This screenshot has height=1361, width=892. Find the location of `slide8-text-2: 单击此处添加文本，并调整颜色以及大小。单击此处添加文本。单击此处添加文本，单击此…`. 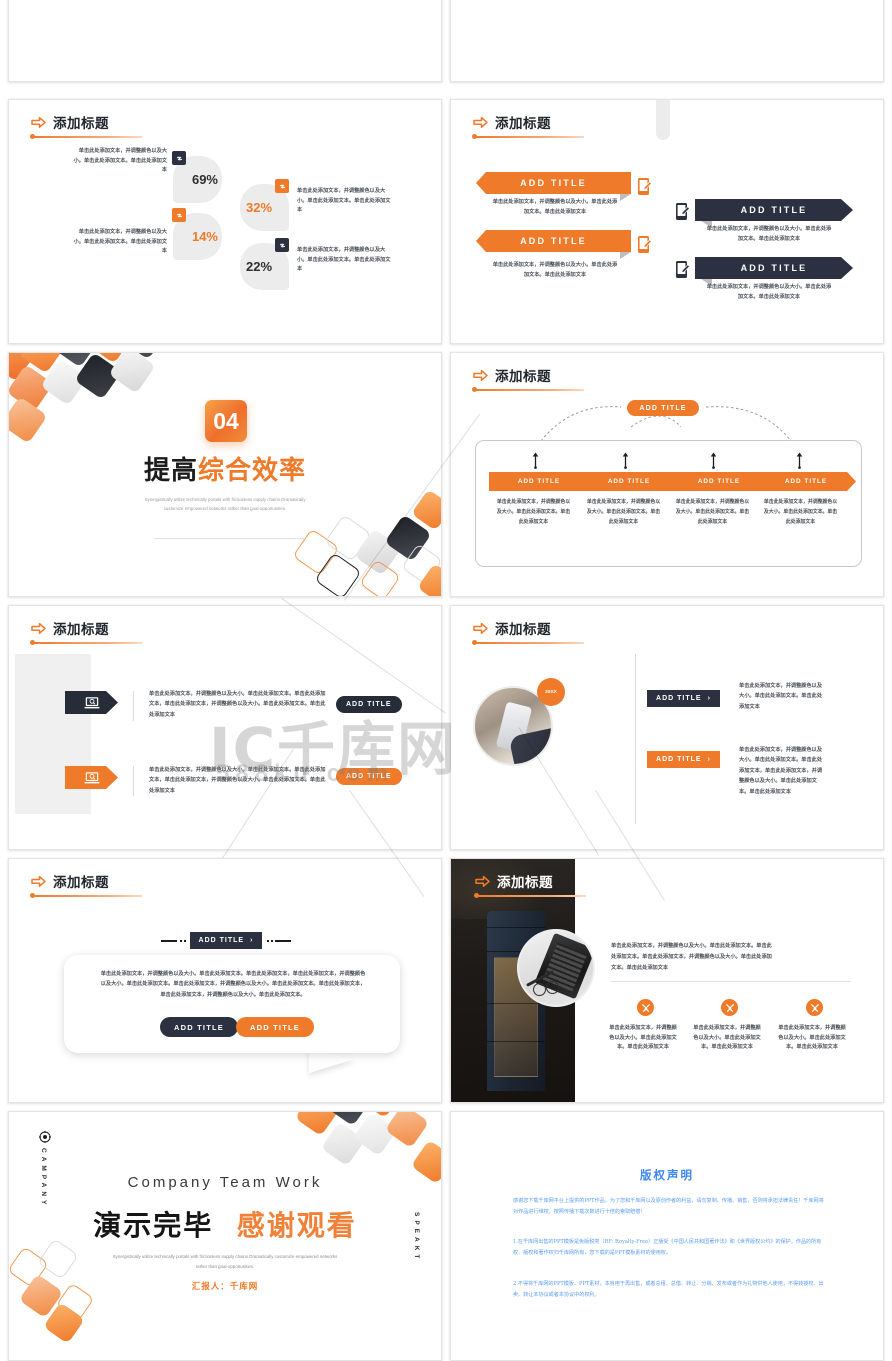

slide8-text-2: 单击此处添加文本，并调整颜色以及大小。单击此处添加文本。单击此处添加文本，单击此… is located at coordinates (781, 771).